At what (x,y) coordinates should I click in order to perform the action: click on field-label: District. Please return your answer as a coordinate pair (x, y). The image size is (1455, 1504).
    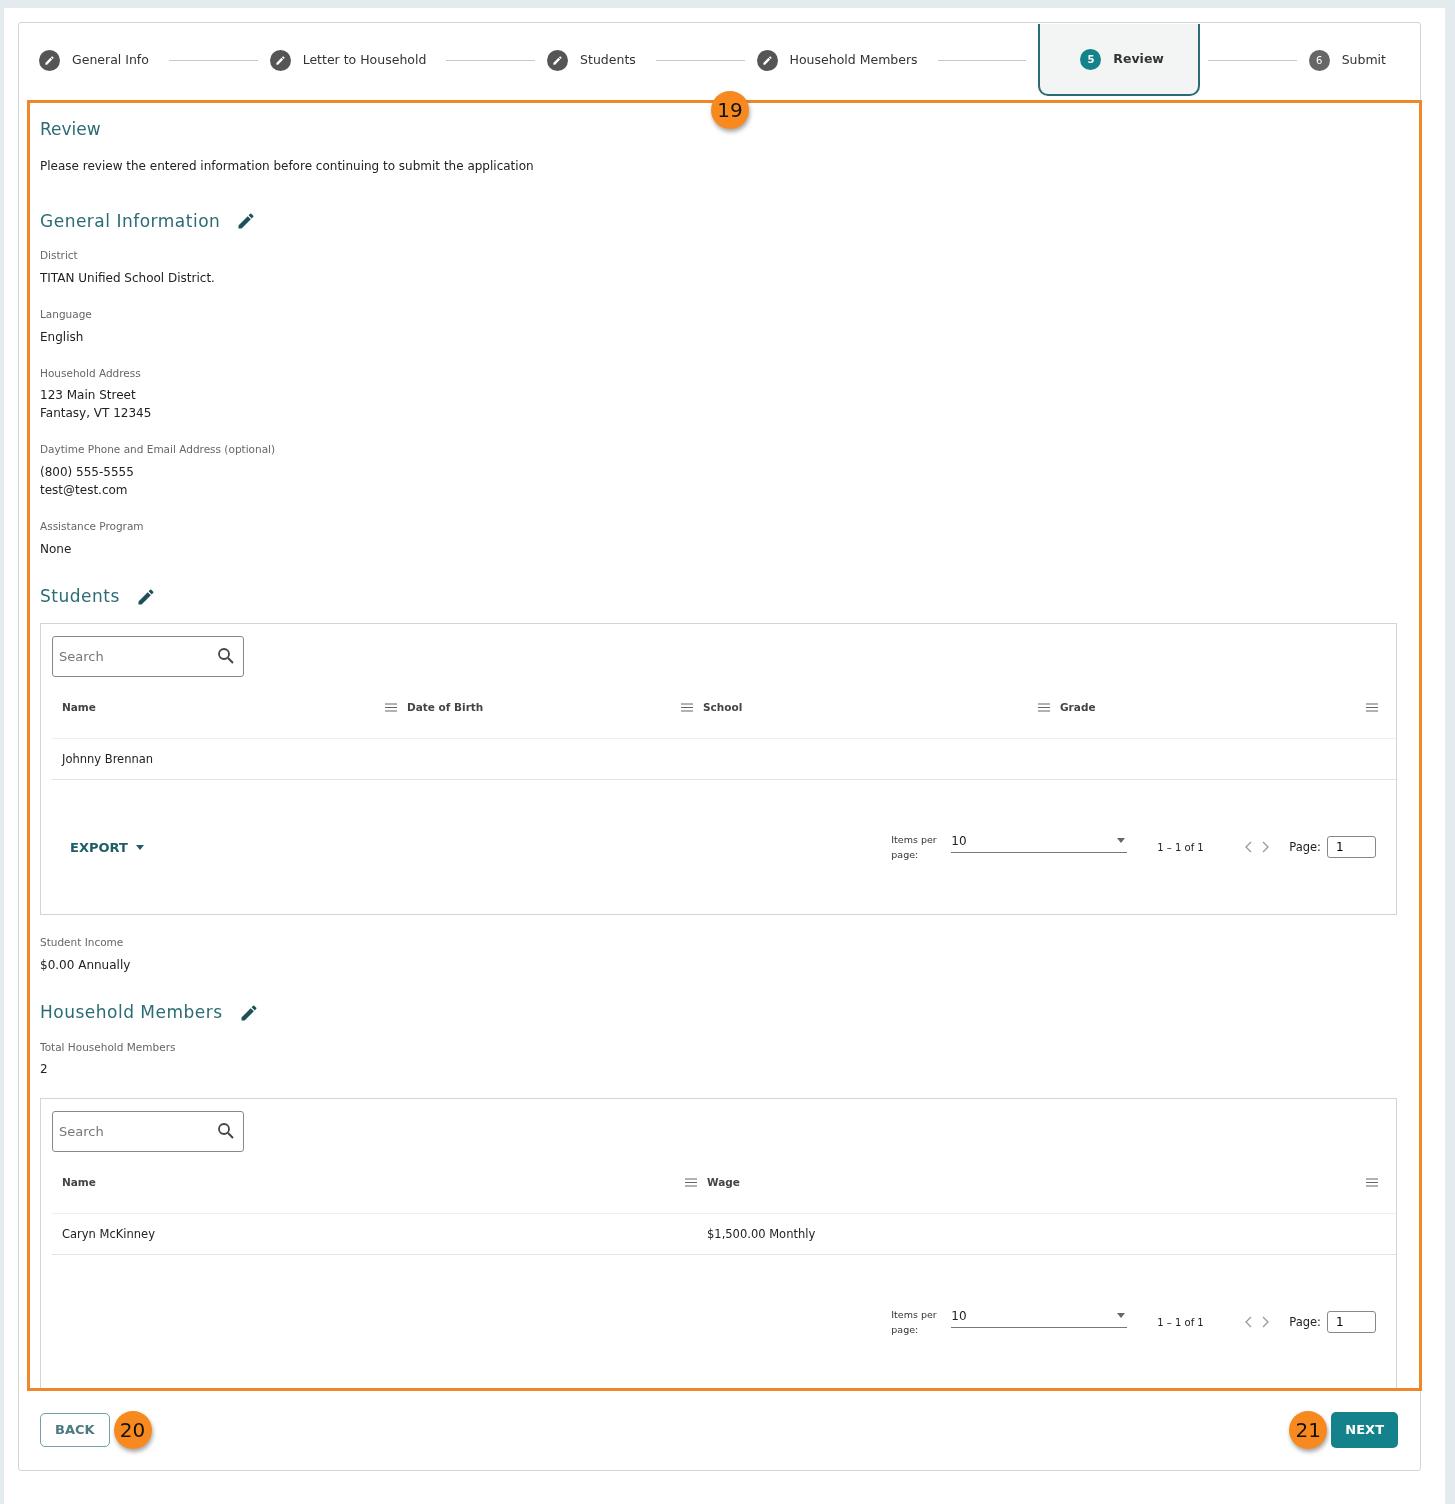
    Looking at the image, I should click on (59, 255).